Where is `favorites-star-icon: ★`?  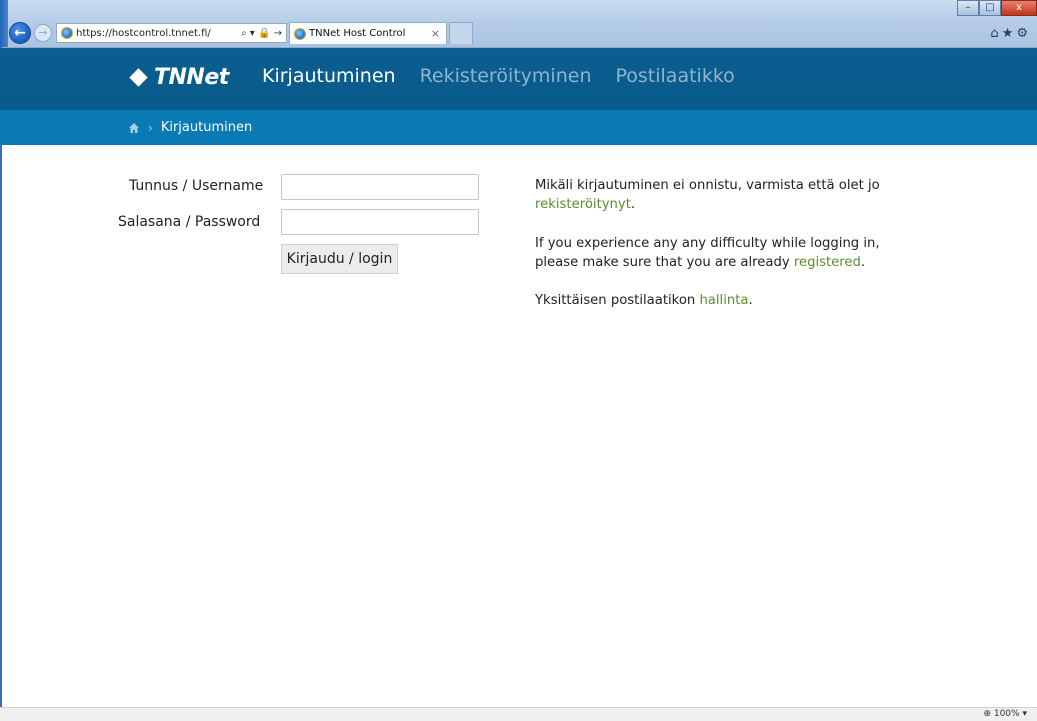 favorites-star-icon: ★ is located at coordinates (1009, 33).